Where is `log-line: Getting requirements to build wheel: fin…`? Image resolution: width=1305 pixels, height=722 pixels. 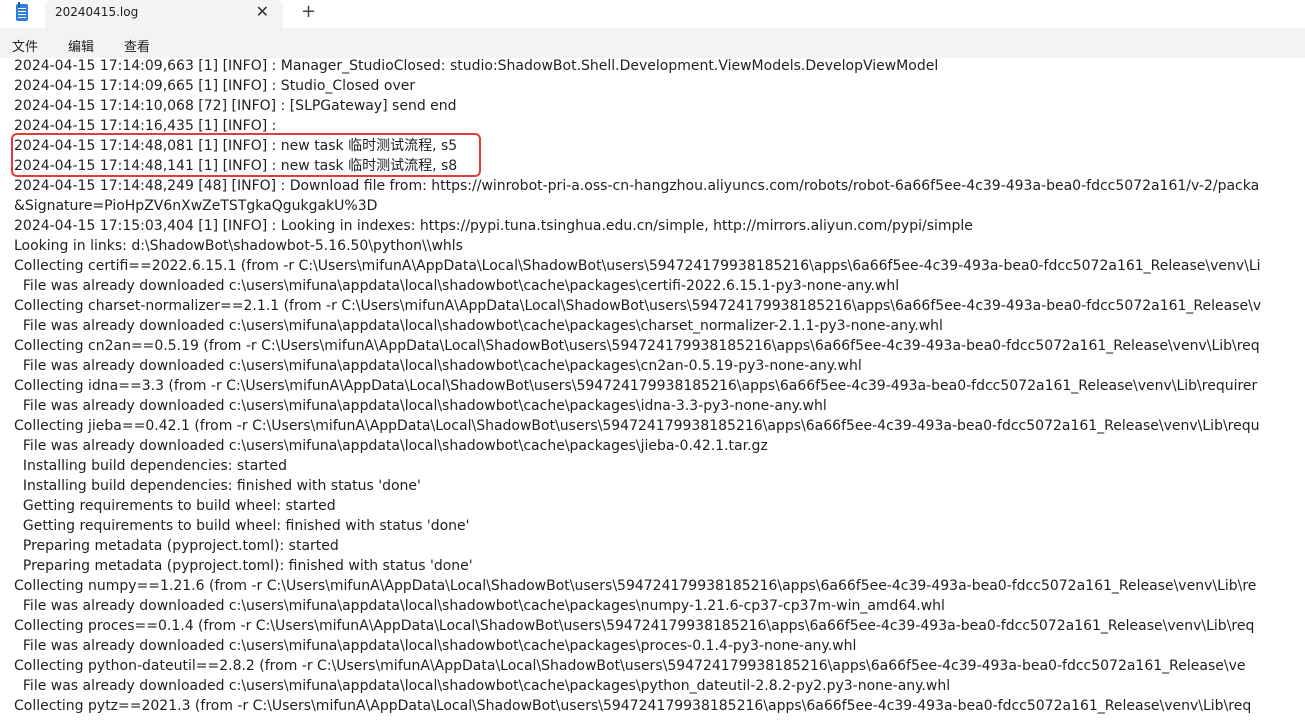 log-line: Getting requirements to build wheel: fin… is located at coordinates (242, 526).